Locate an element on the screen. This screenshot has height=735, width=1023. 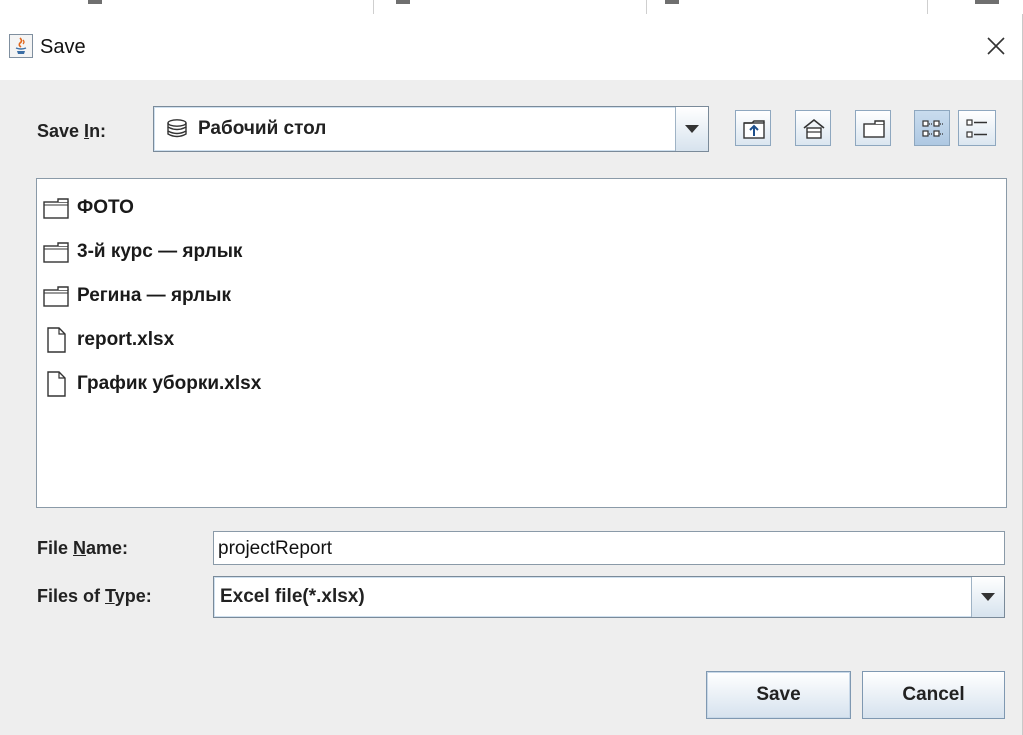
details-view-icon is located at coordinates (976, 128).